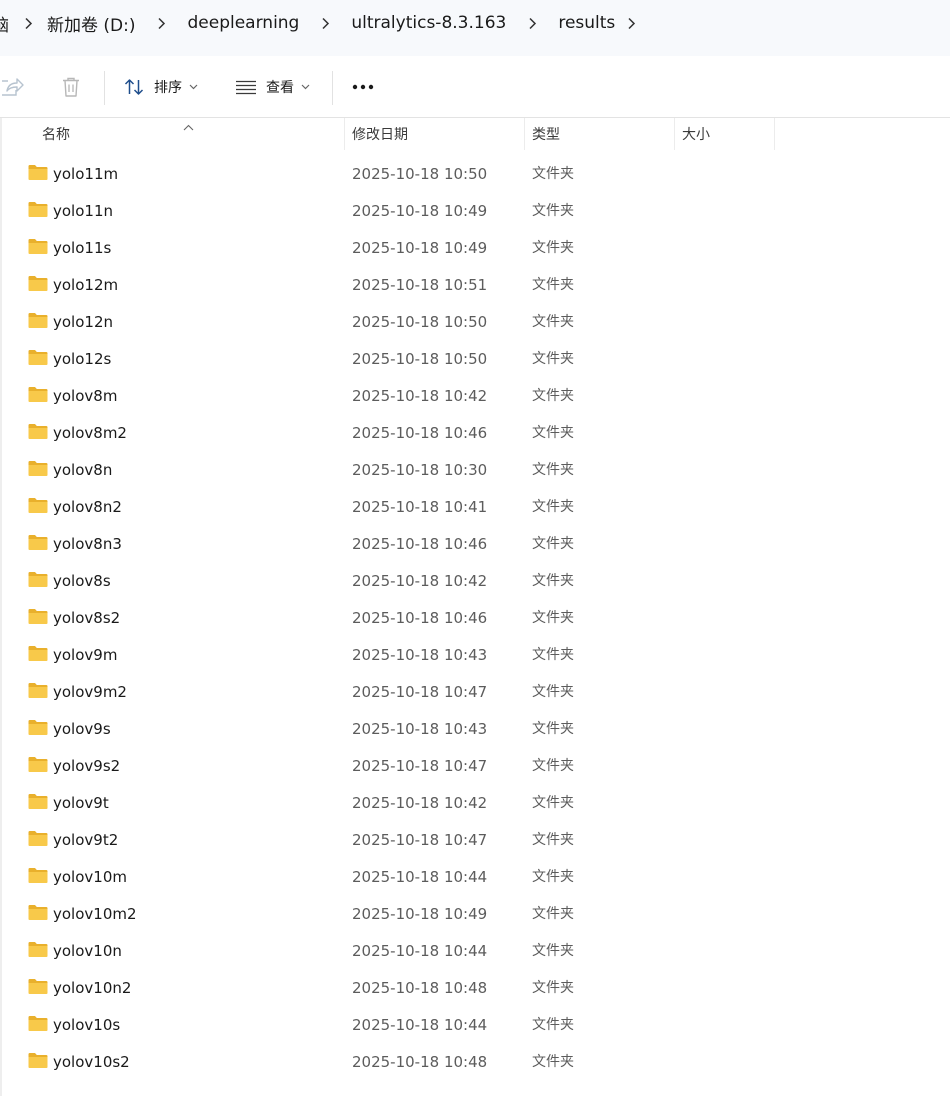  I want to click on trash-icon, so click(71, 87).